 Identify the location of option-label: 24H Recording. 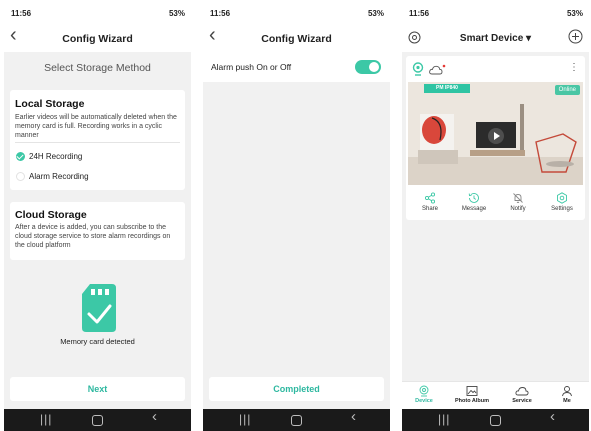
(56, 156).